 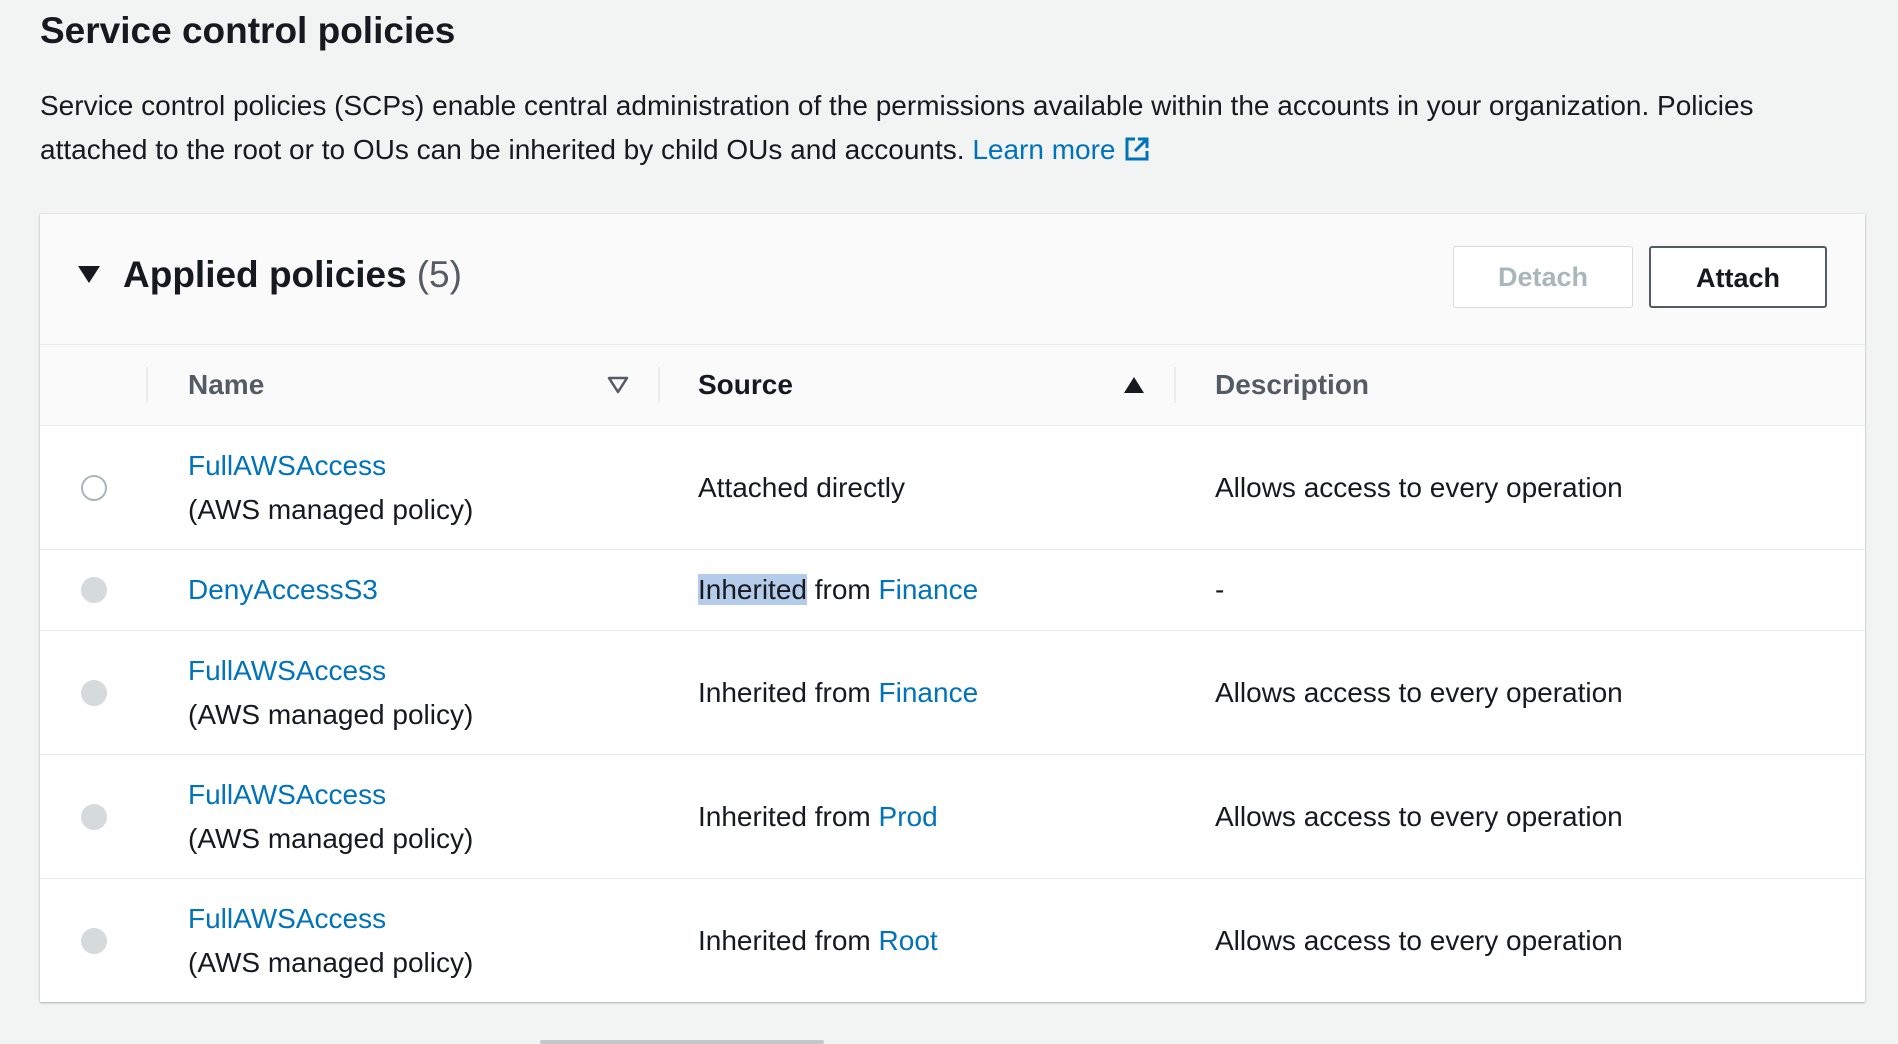 I want to click on collapse-caret-icon, so click(x=89, y=274).